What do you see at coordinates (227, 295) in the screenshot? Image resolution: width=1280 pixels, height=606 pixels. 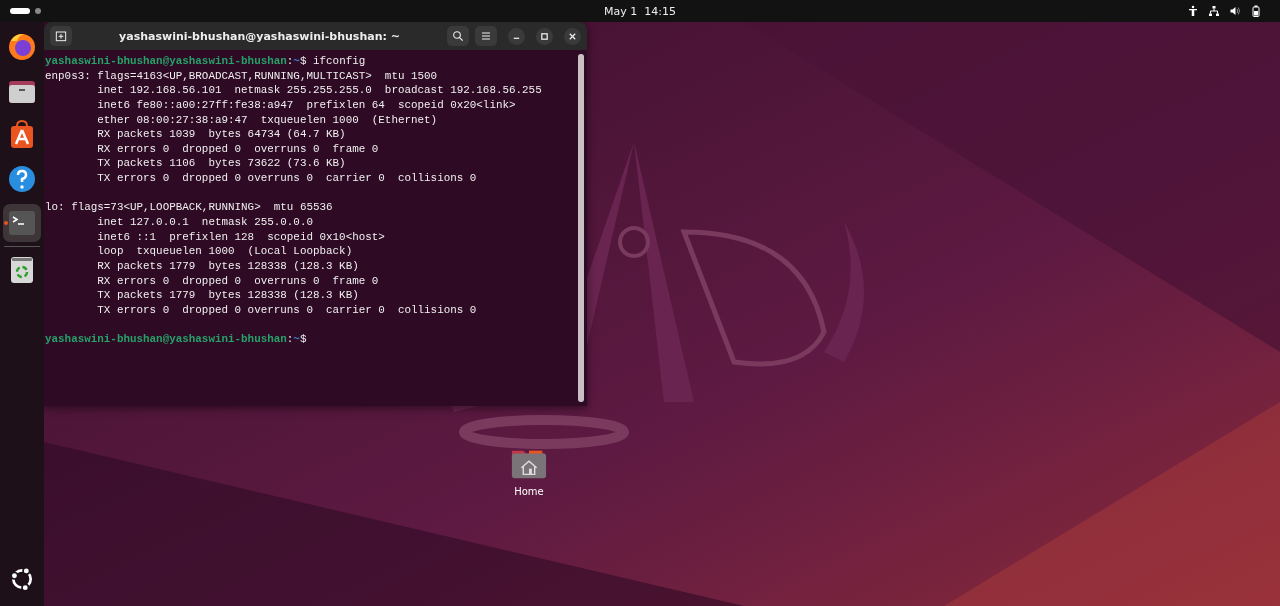 I see `output-line: TX packets 1779 bytes 128338 (128.3 KB)` at bounding box center [227, 295].